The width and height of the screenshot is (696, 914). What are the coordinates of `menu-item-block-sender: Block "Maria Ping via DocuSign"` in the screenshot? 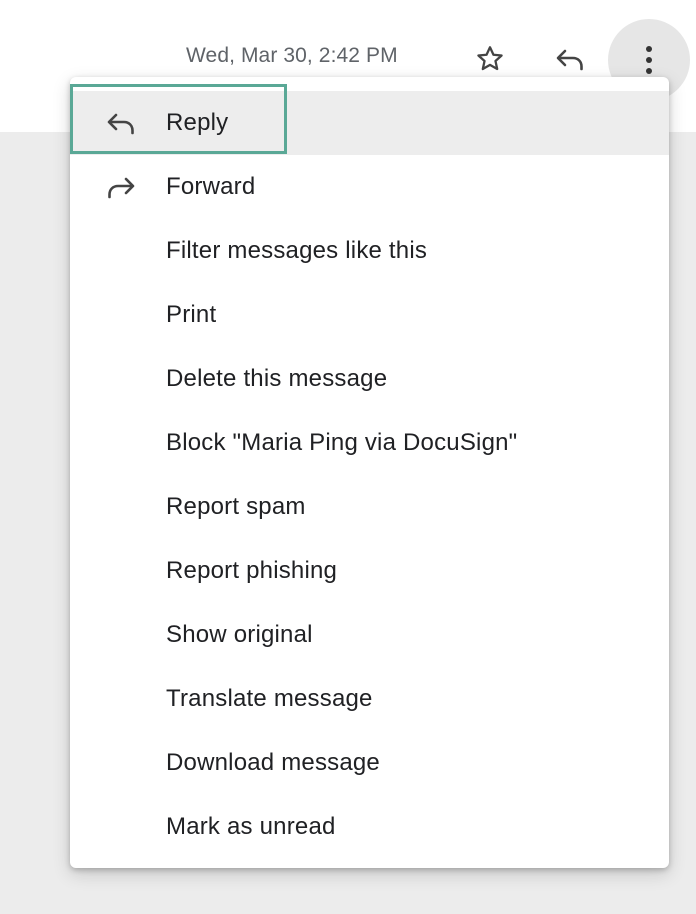 It's located at (369, 443).